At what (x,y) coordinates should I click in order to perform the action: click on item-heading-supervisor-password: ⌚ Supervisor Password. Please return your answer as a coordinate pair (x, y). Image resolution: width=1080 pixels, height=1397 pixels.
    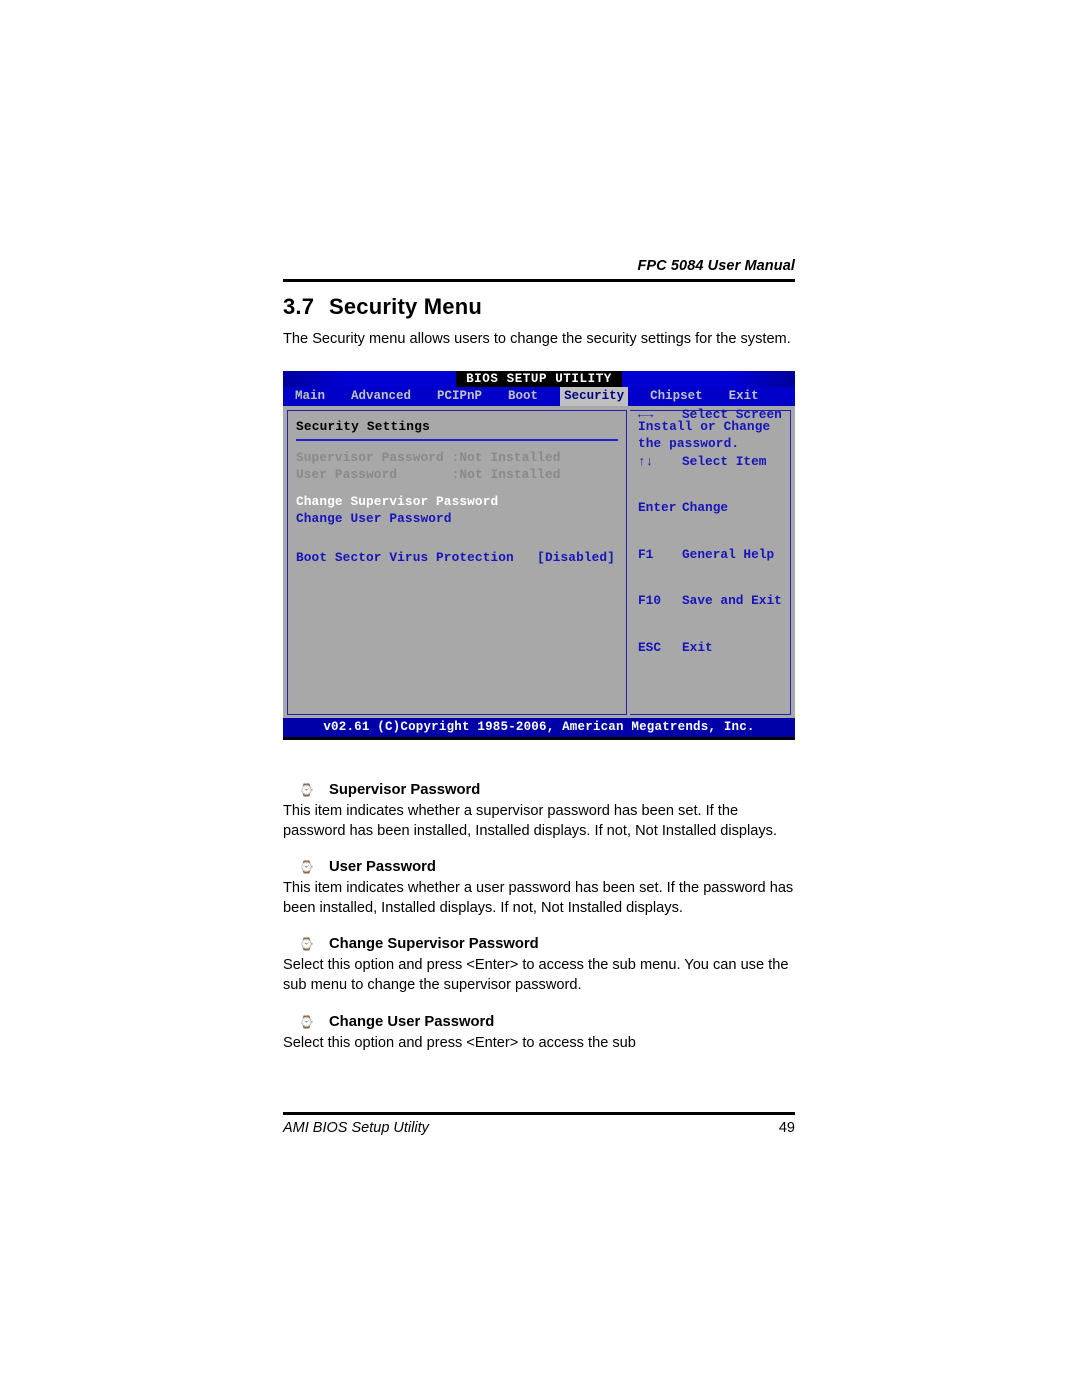
    Looking at the image, I should click on (539, 790).